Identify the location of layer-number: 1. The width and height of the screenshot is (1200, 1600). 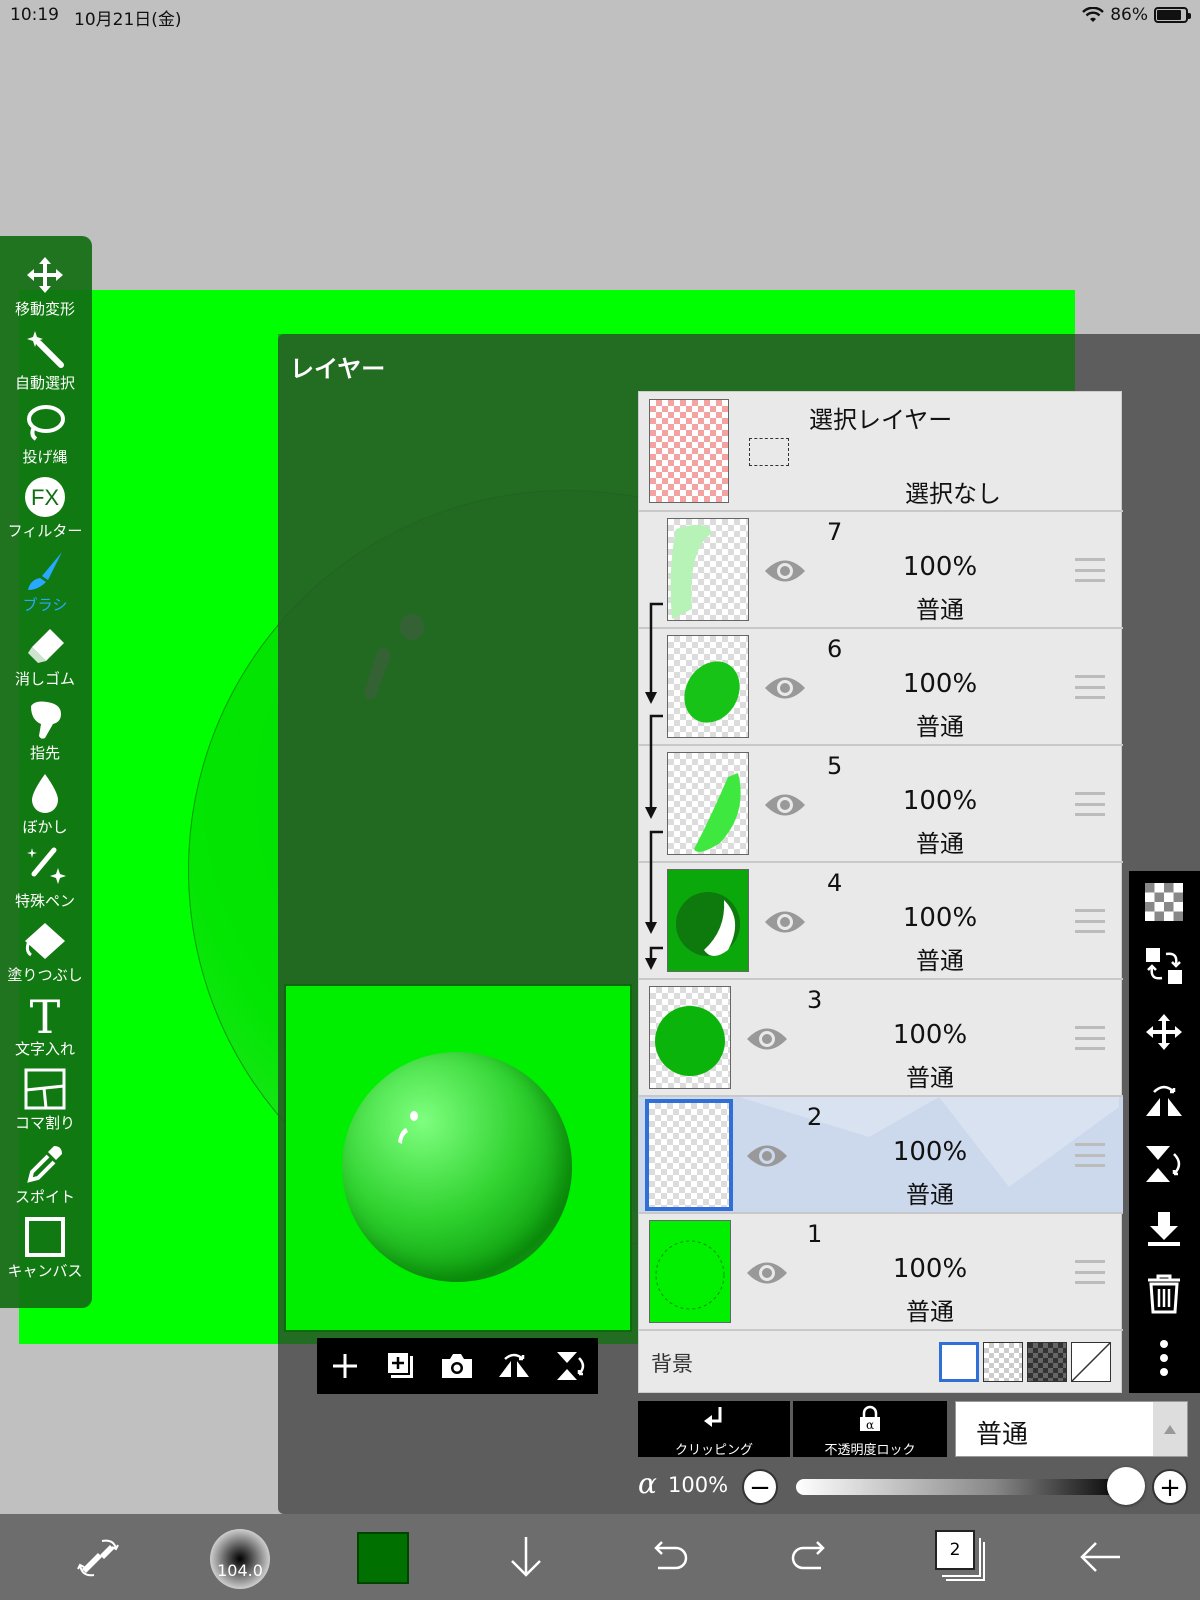
(815, 1234).